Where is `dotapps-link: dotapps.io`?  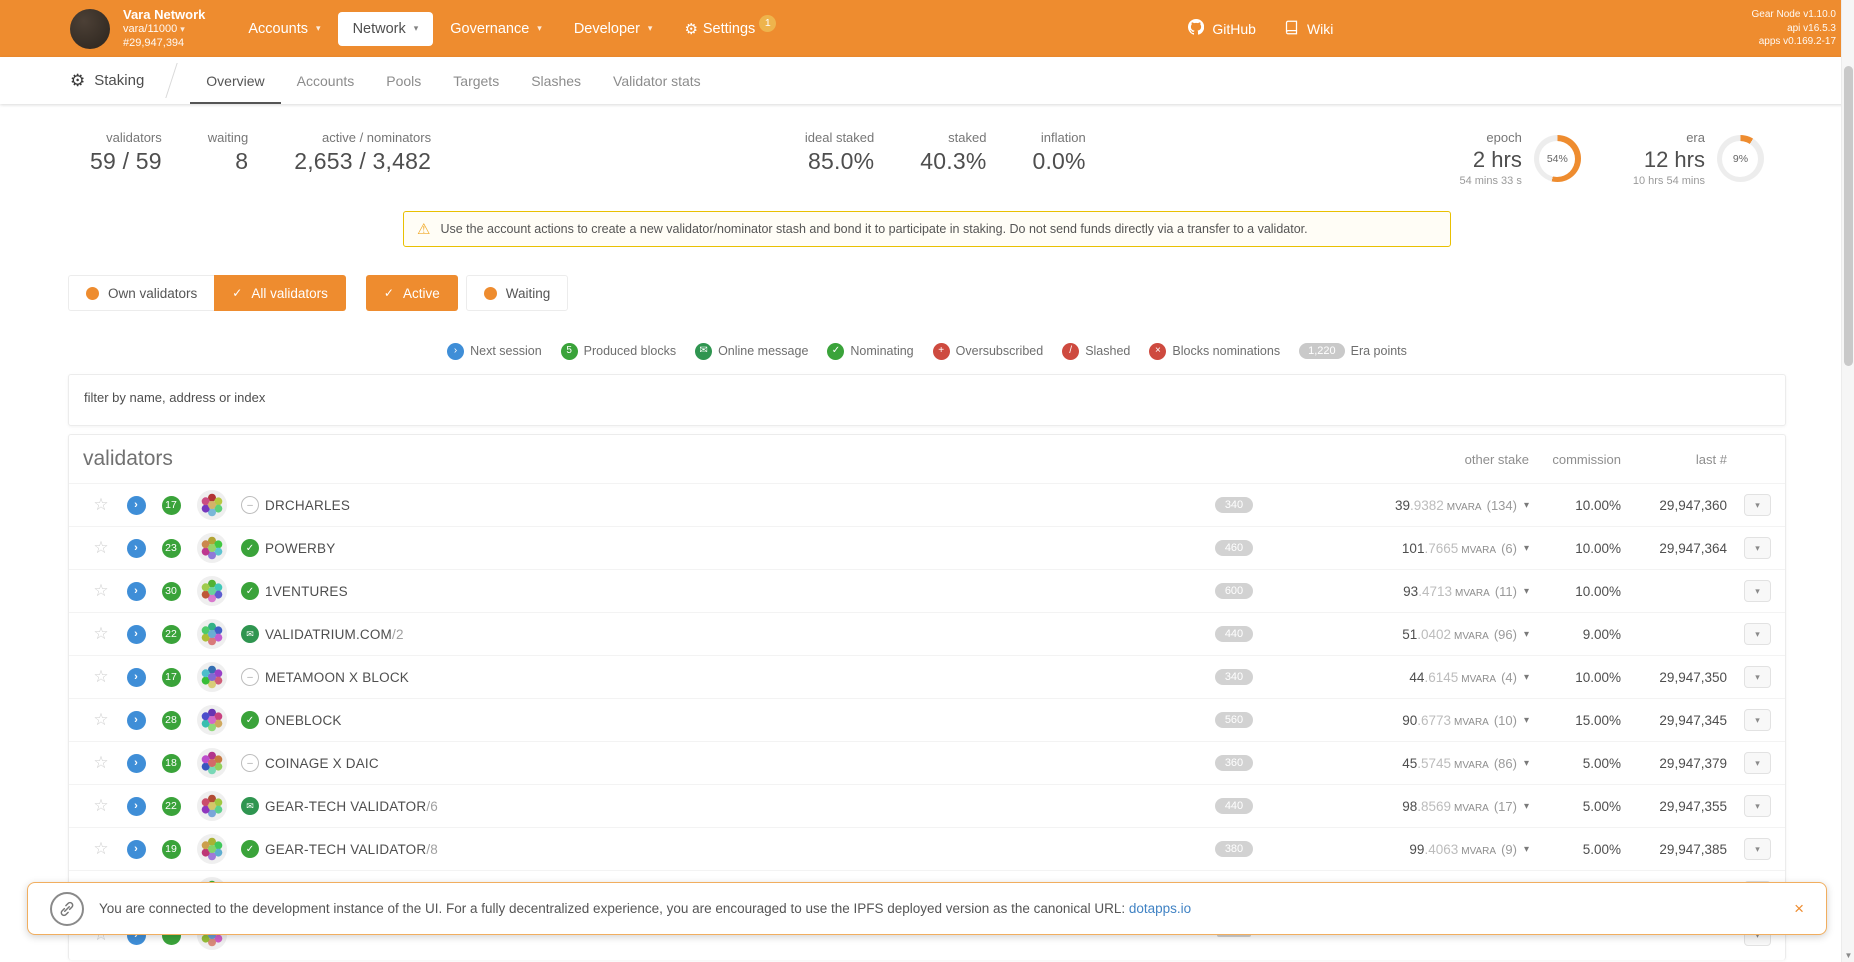
dotapps-link: dotapps.io is located at coordinates (1160, 908).